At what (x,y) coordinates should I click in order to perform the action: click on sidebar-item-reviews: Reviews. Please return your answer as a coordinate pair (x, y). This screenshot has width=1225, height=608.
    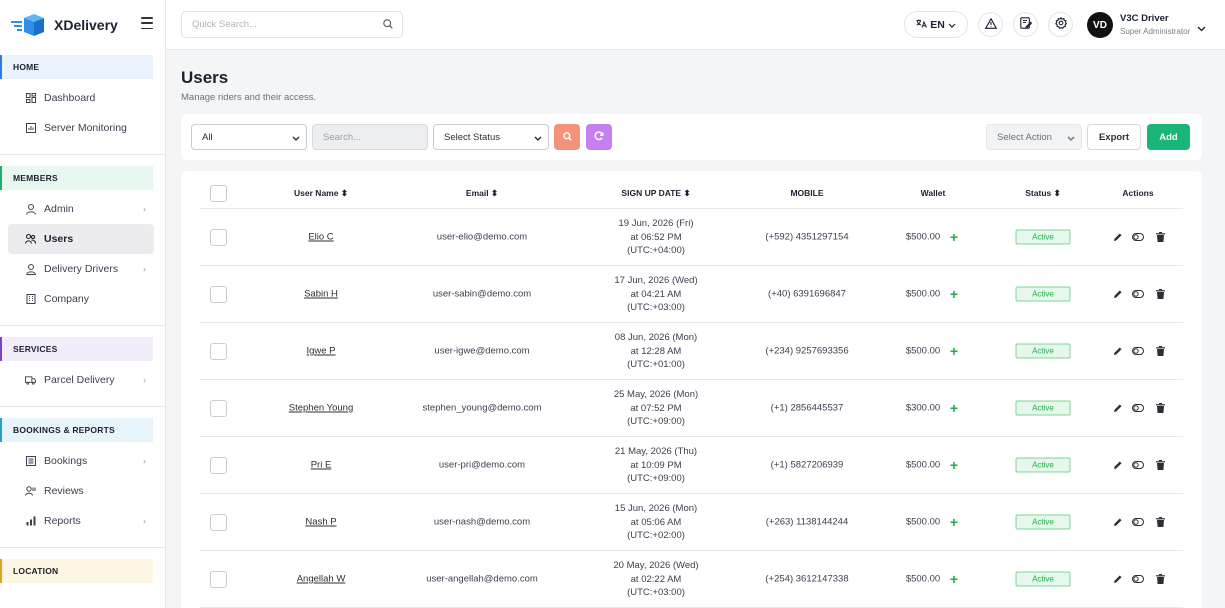
    Looking at the image, I should click on (81, 491).